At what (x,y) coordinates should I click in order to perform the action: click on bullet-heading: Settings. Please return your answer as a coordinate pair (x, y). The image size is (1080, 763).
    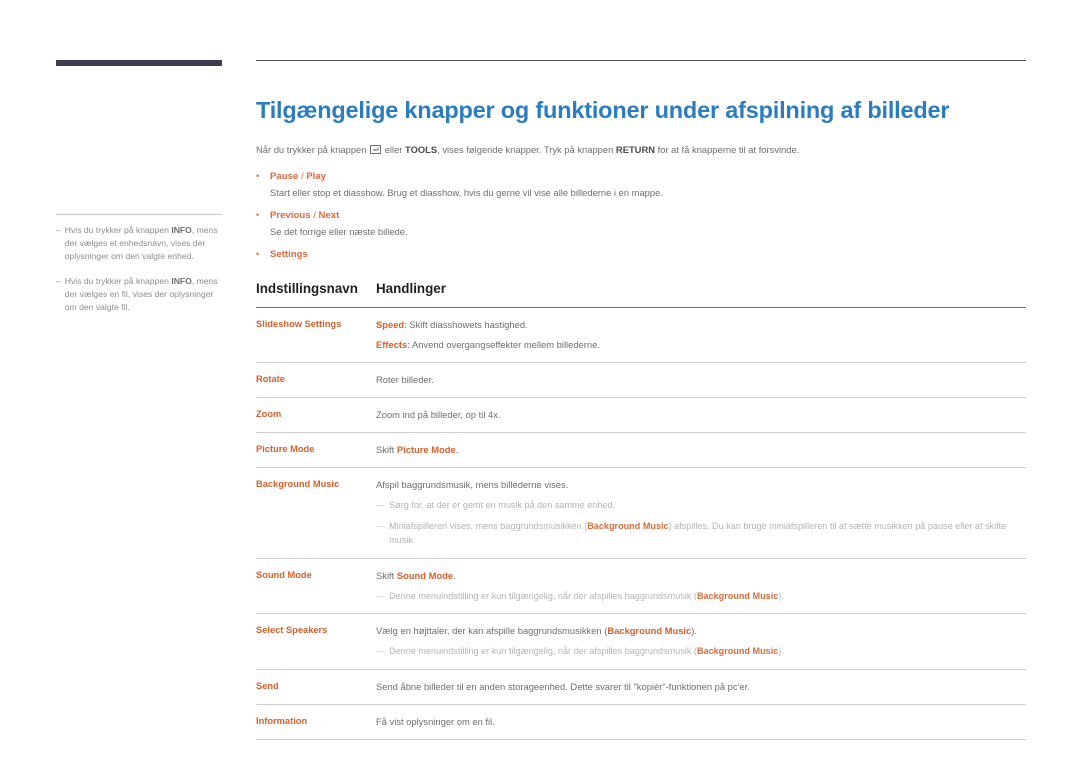
    Looking at the image, I should click on (648, 254).